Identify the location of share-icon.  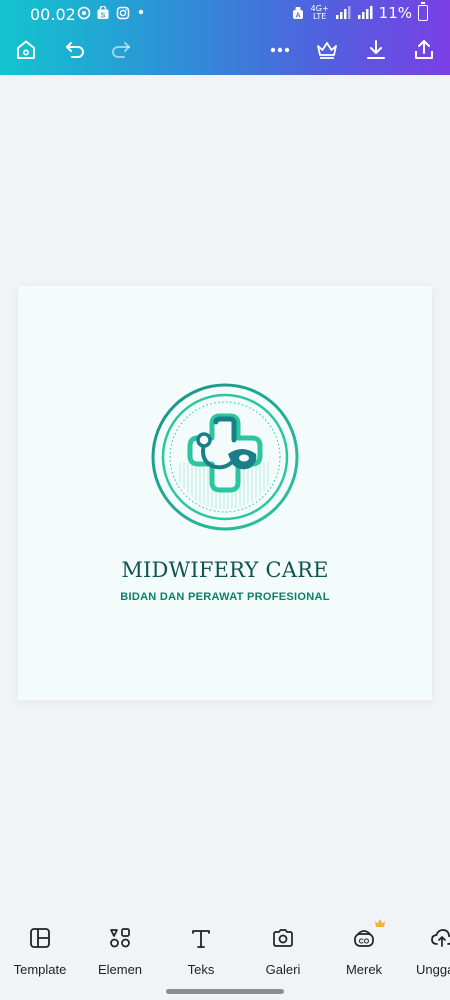
(424, 49).